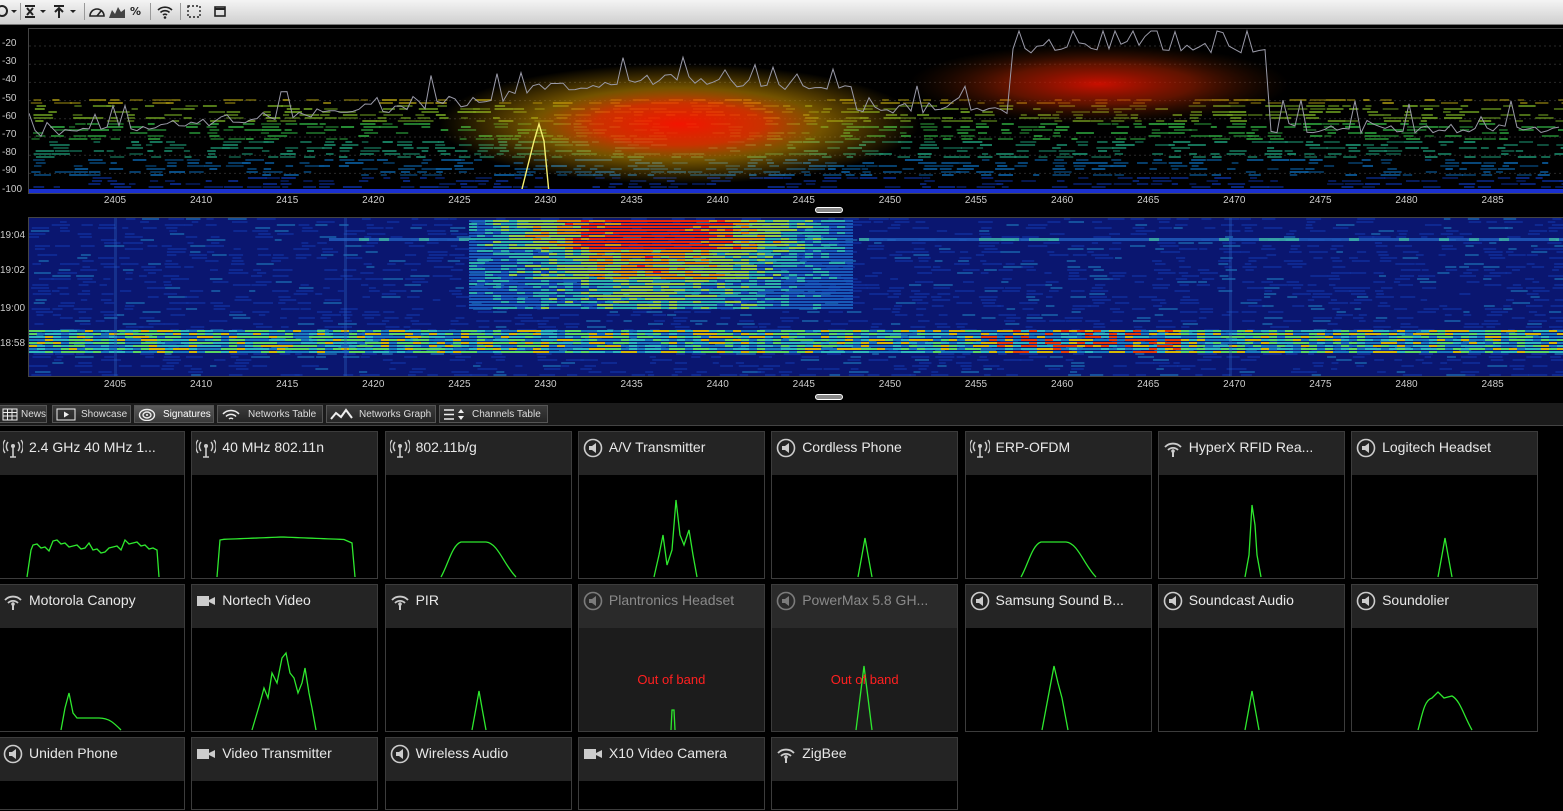 This screenshot has height=811, width=1563. I want to click on selection-icon, so click(194, 11).